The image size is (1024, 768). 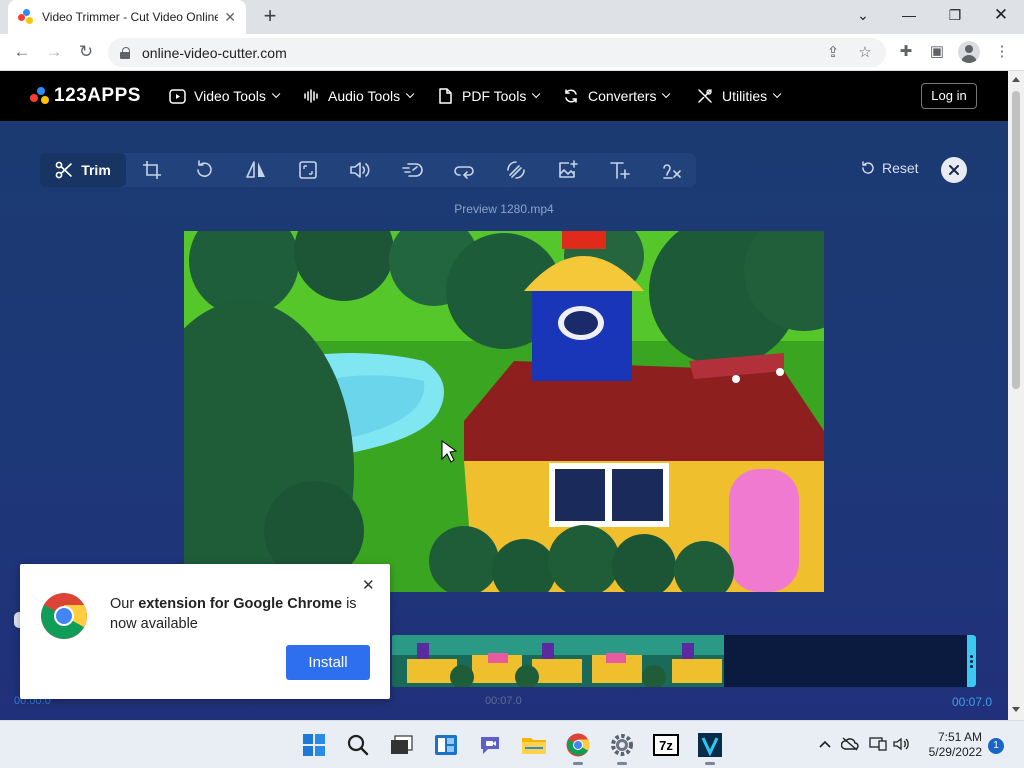 I want to click on widgets-icon, so click(x=446, y=745).